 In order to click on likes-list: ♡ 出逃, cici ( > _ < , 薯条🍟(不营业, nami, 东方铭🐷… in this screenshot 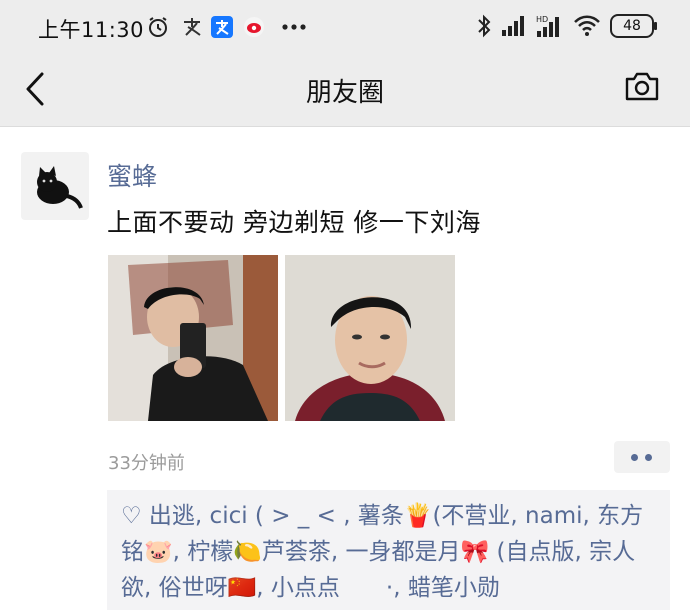, I will do `click(390, 552)`.